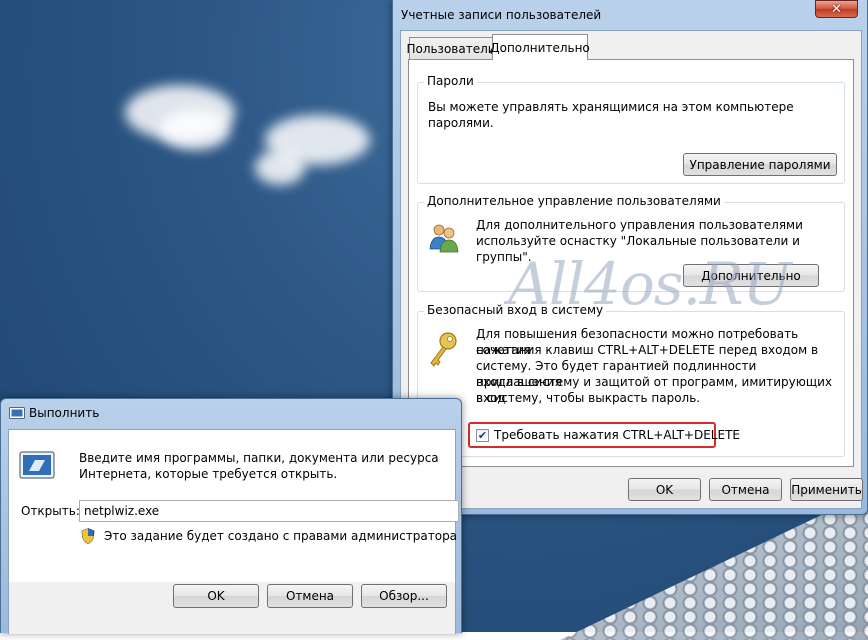  I want to click on tab-advanced: Дополнительно, so click(540, 47).